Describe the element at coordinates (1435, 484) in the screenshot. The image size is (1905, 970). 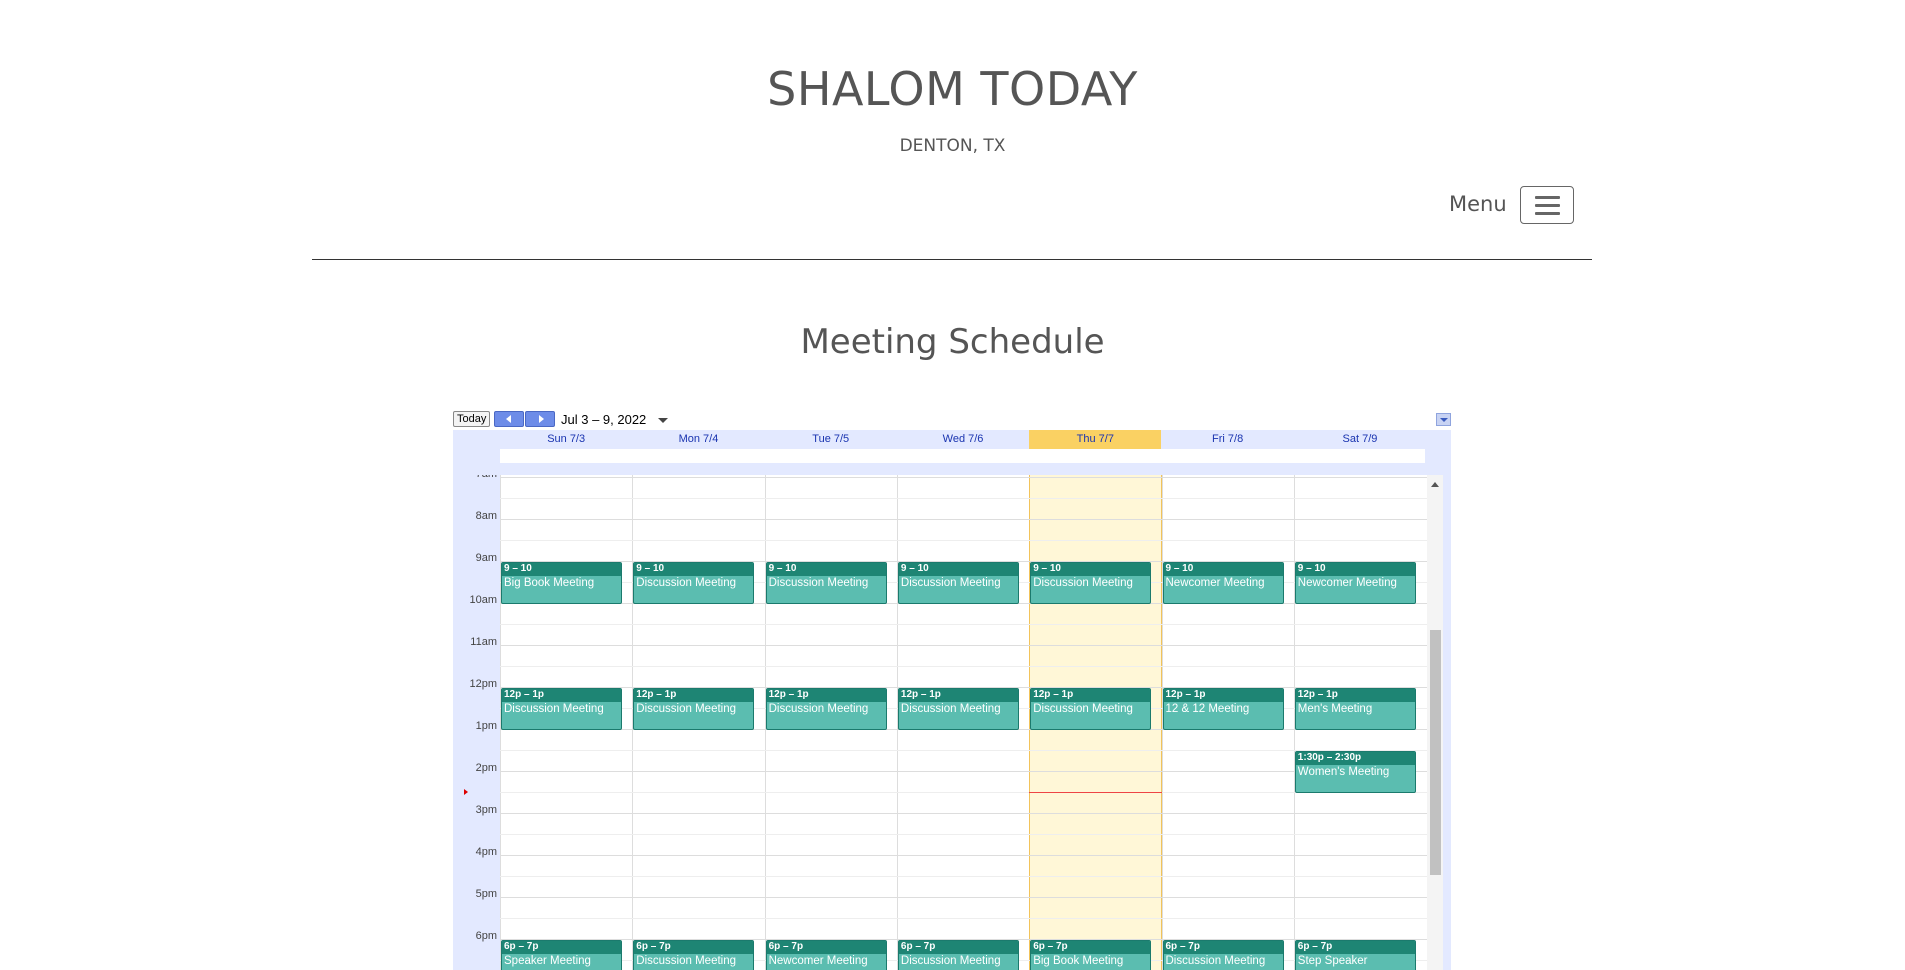
I see `scroll-up-icon` at that location.